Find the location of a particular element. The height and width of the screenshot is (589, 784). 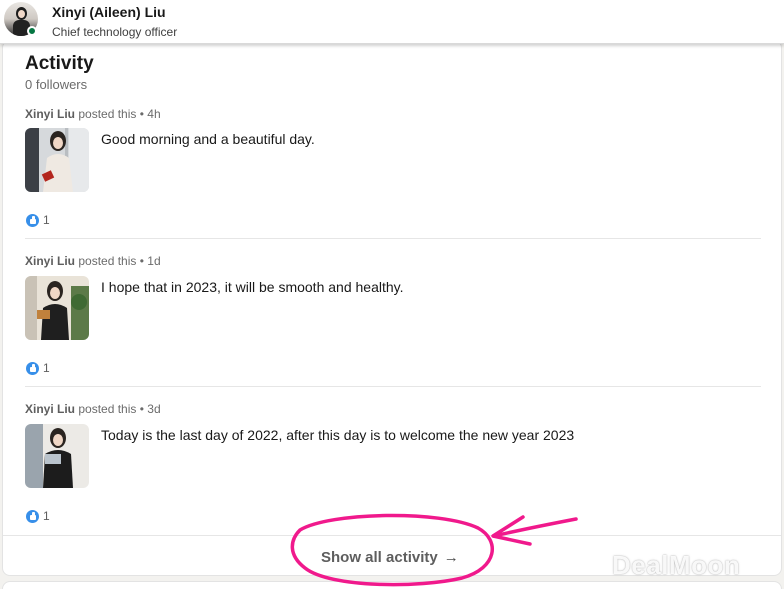

post-meta: Xinyi Liu posted this • 4h is located at coordinates (93, 114).